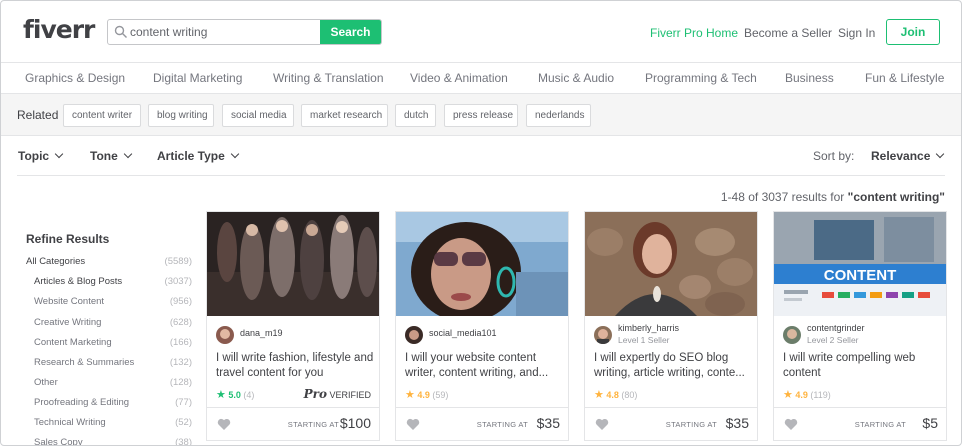 The image size is (962, 446). What do you see at coordinates (350, 32) in the screenshot?
I see `search-button: Search` at bounding box center [350, 32].